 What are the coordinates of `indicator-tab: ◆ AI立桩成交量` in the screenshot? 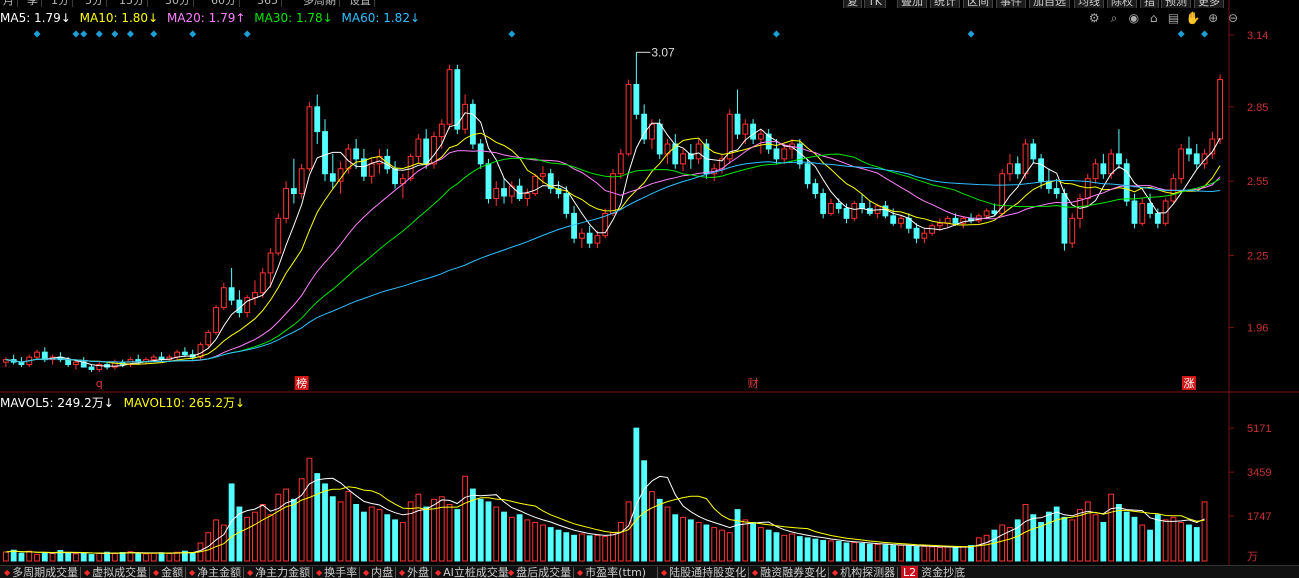 It's located at (472, 572).